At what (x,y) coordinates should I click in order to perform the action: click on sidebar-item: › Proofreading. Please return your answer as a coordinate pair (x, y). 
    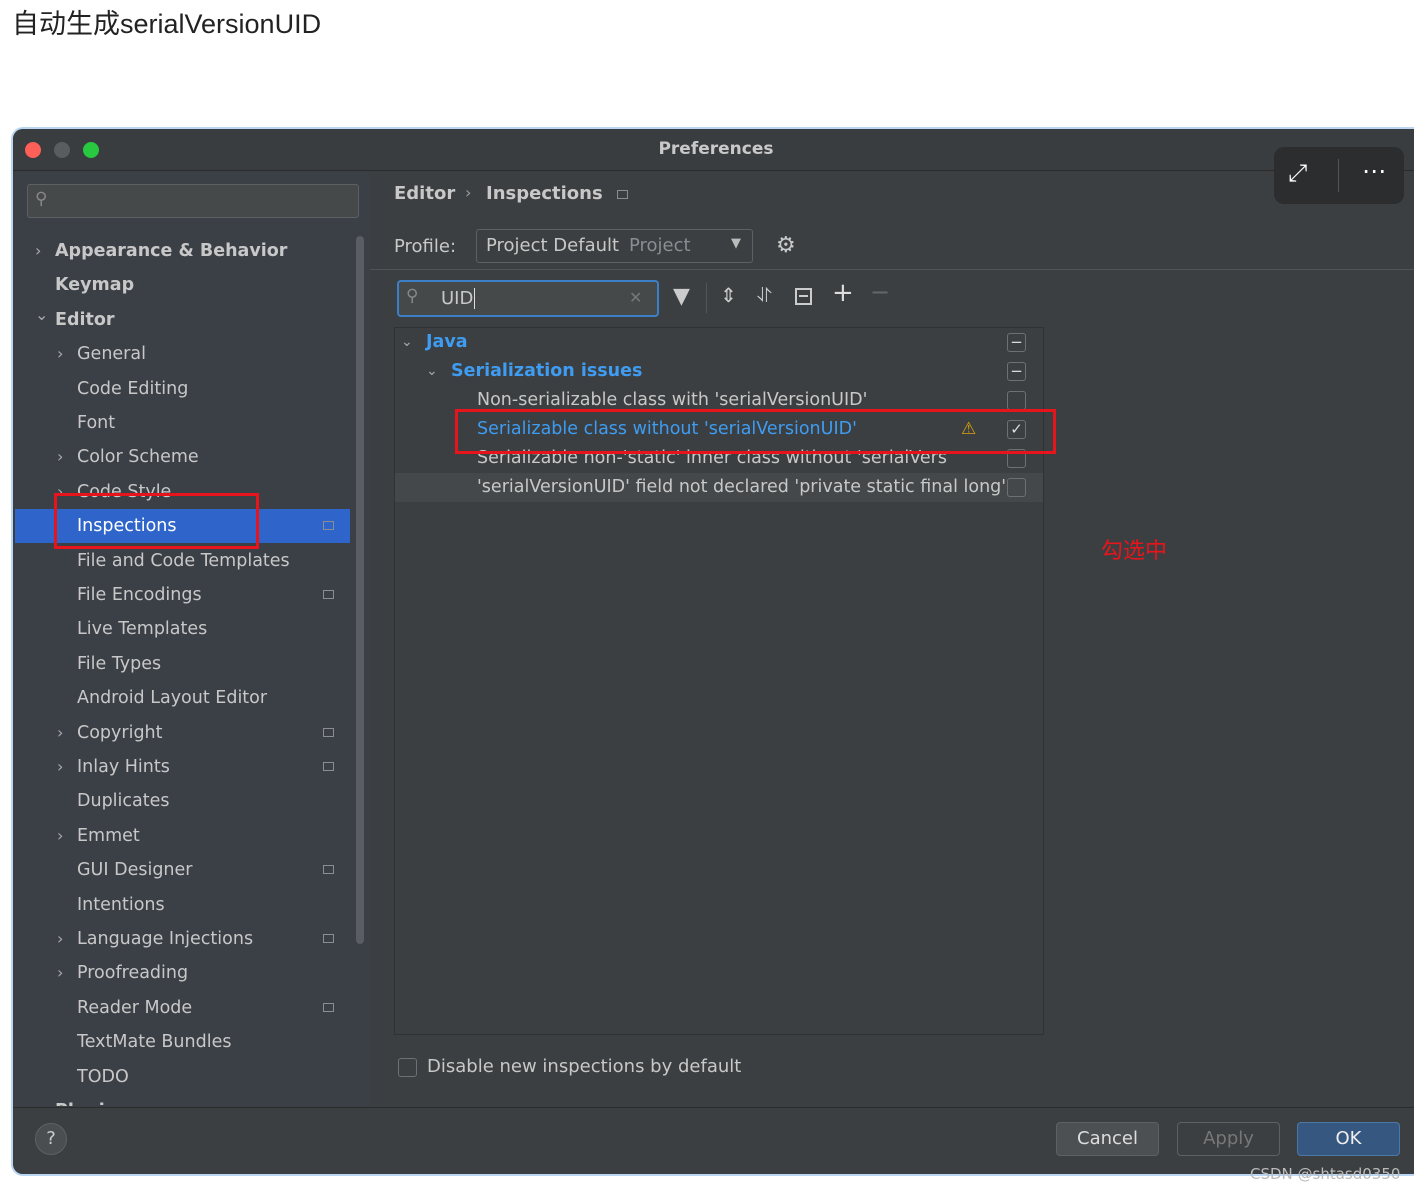
    Looking at the image, I should click on (182, 973).